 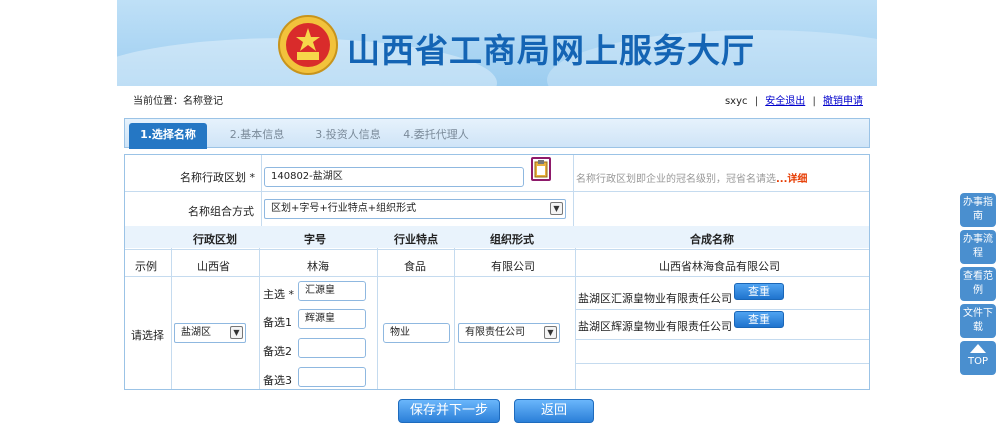 I want to click on tab-basic-info: 2.基本信息, so click(x=257, y=136).